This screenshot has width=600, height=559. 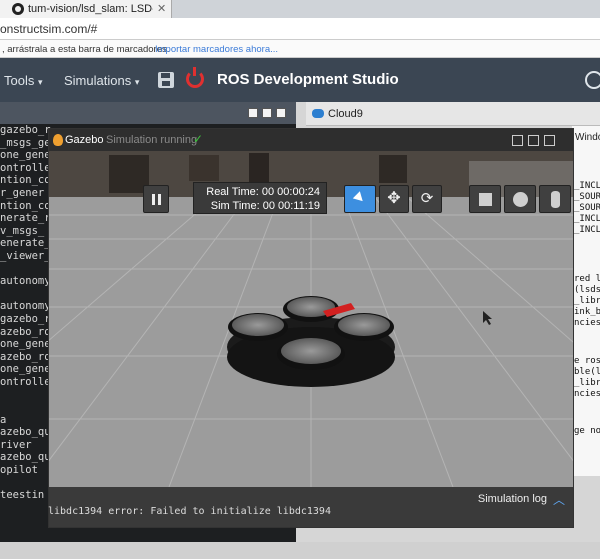 What do you see at coordinates (360, 199) in the screenshot?
I see `select-tool-button` at bounding box center [360, 199].